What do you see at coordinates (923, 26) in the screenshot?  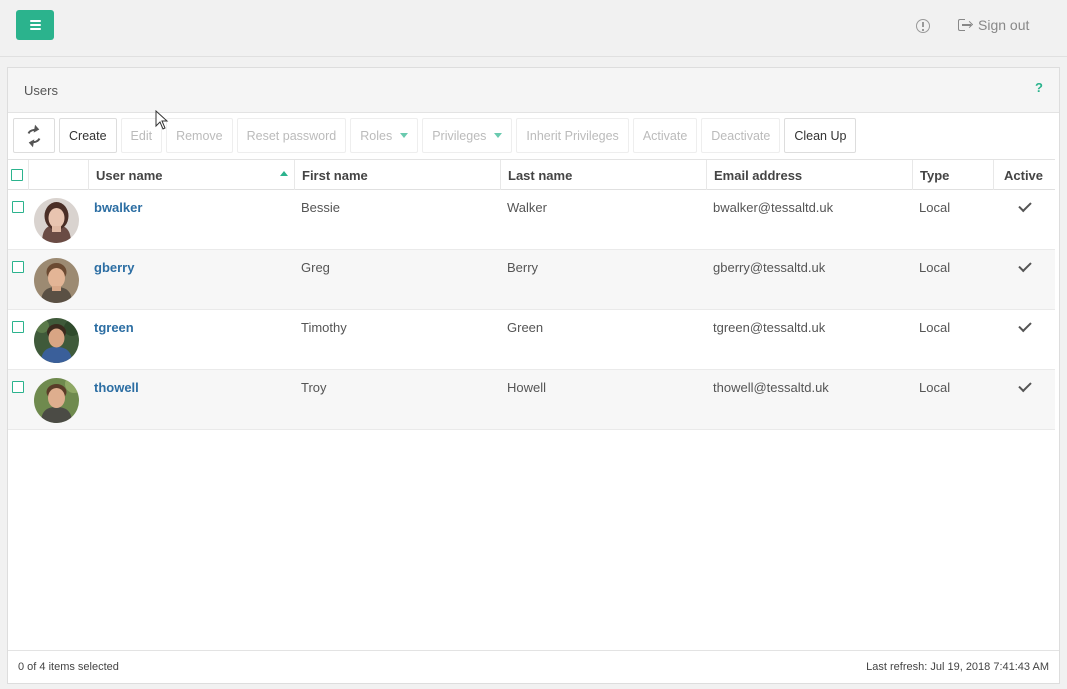 I see `info-icon` at bounding box center [923, 26].